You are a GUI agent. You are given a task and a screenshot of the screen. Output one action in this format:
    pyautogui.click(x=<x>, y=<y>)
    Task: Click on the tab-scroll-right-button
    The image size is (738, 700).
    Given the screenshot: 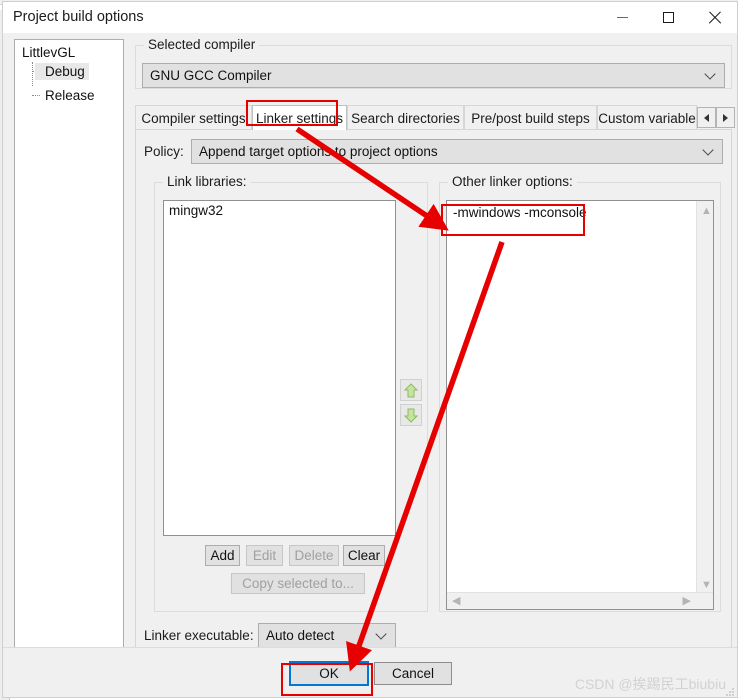 What is the action you would take?
    pyautogui.click(x=725, y=117)
    